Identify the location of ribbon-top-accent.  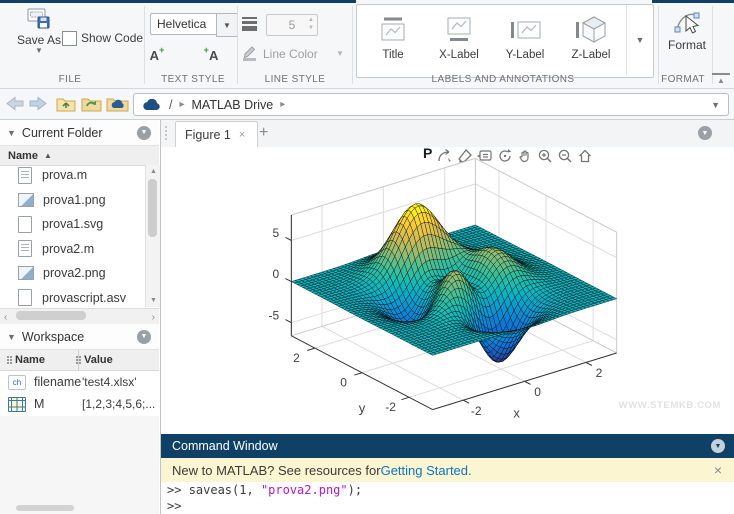
(178, 1).